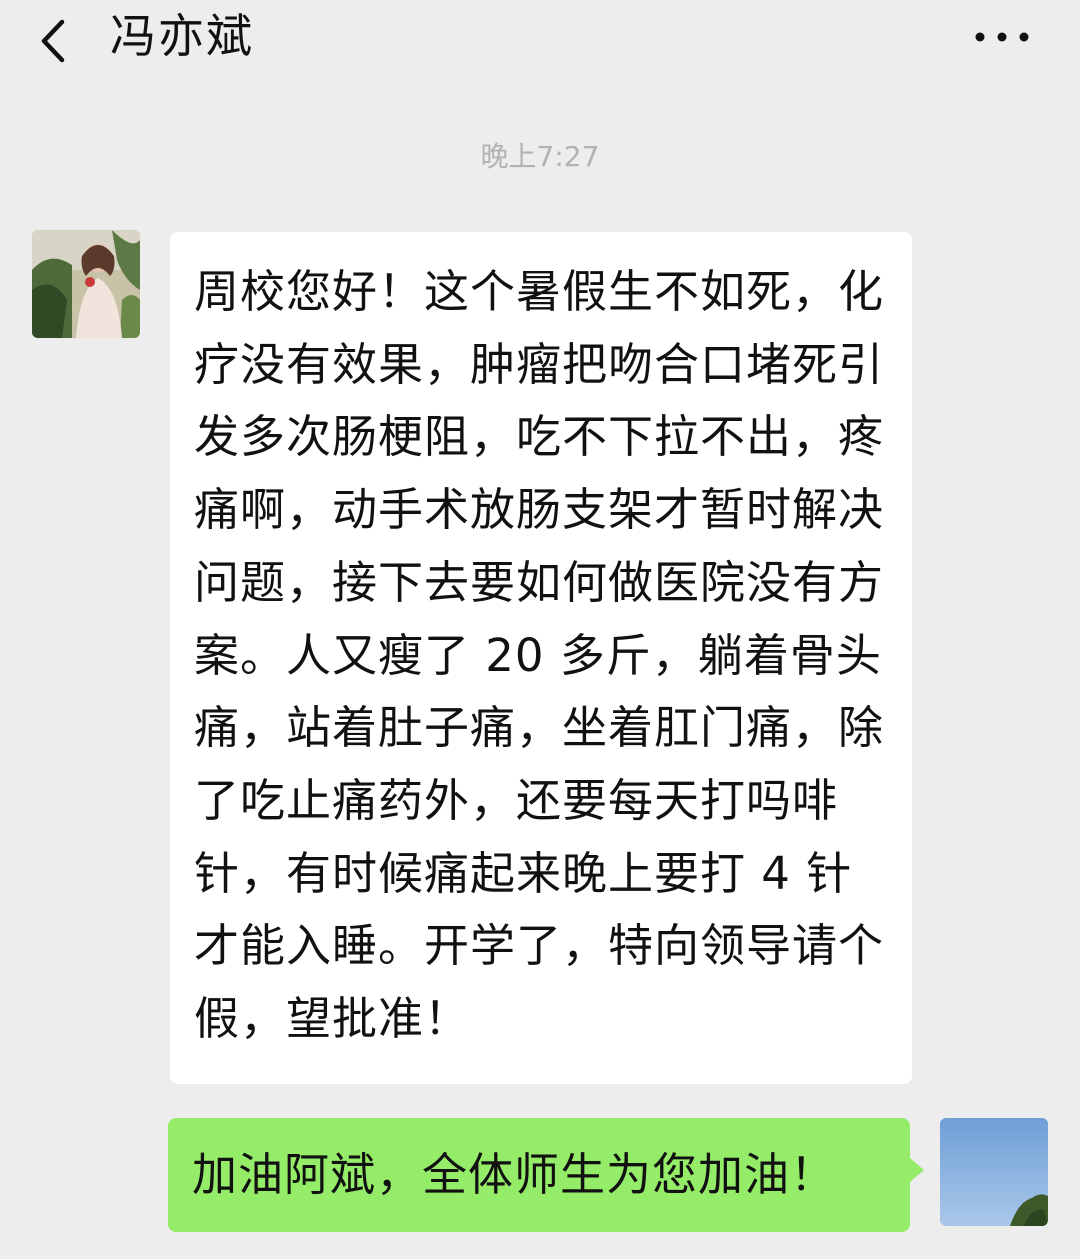  I want to click on my-avatar, so click(994, 1172).